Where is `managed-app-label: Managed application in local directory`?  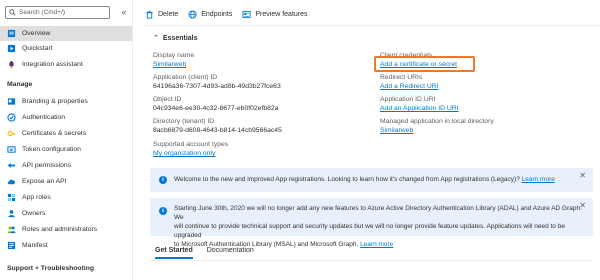
managed-app-label: Managed application in local directory is located at coordinates (437, 121).